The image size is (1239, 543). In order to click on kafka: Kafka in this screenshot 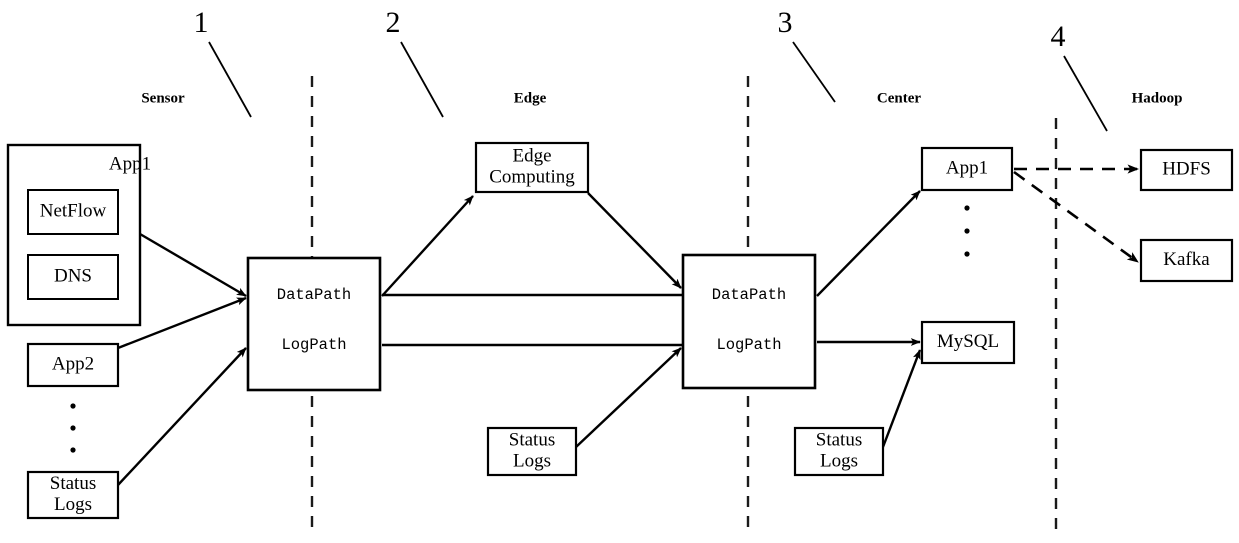, I will do `click(1186, 260)`.